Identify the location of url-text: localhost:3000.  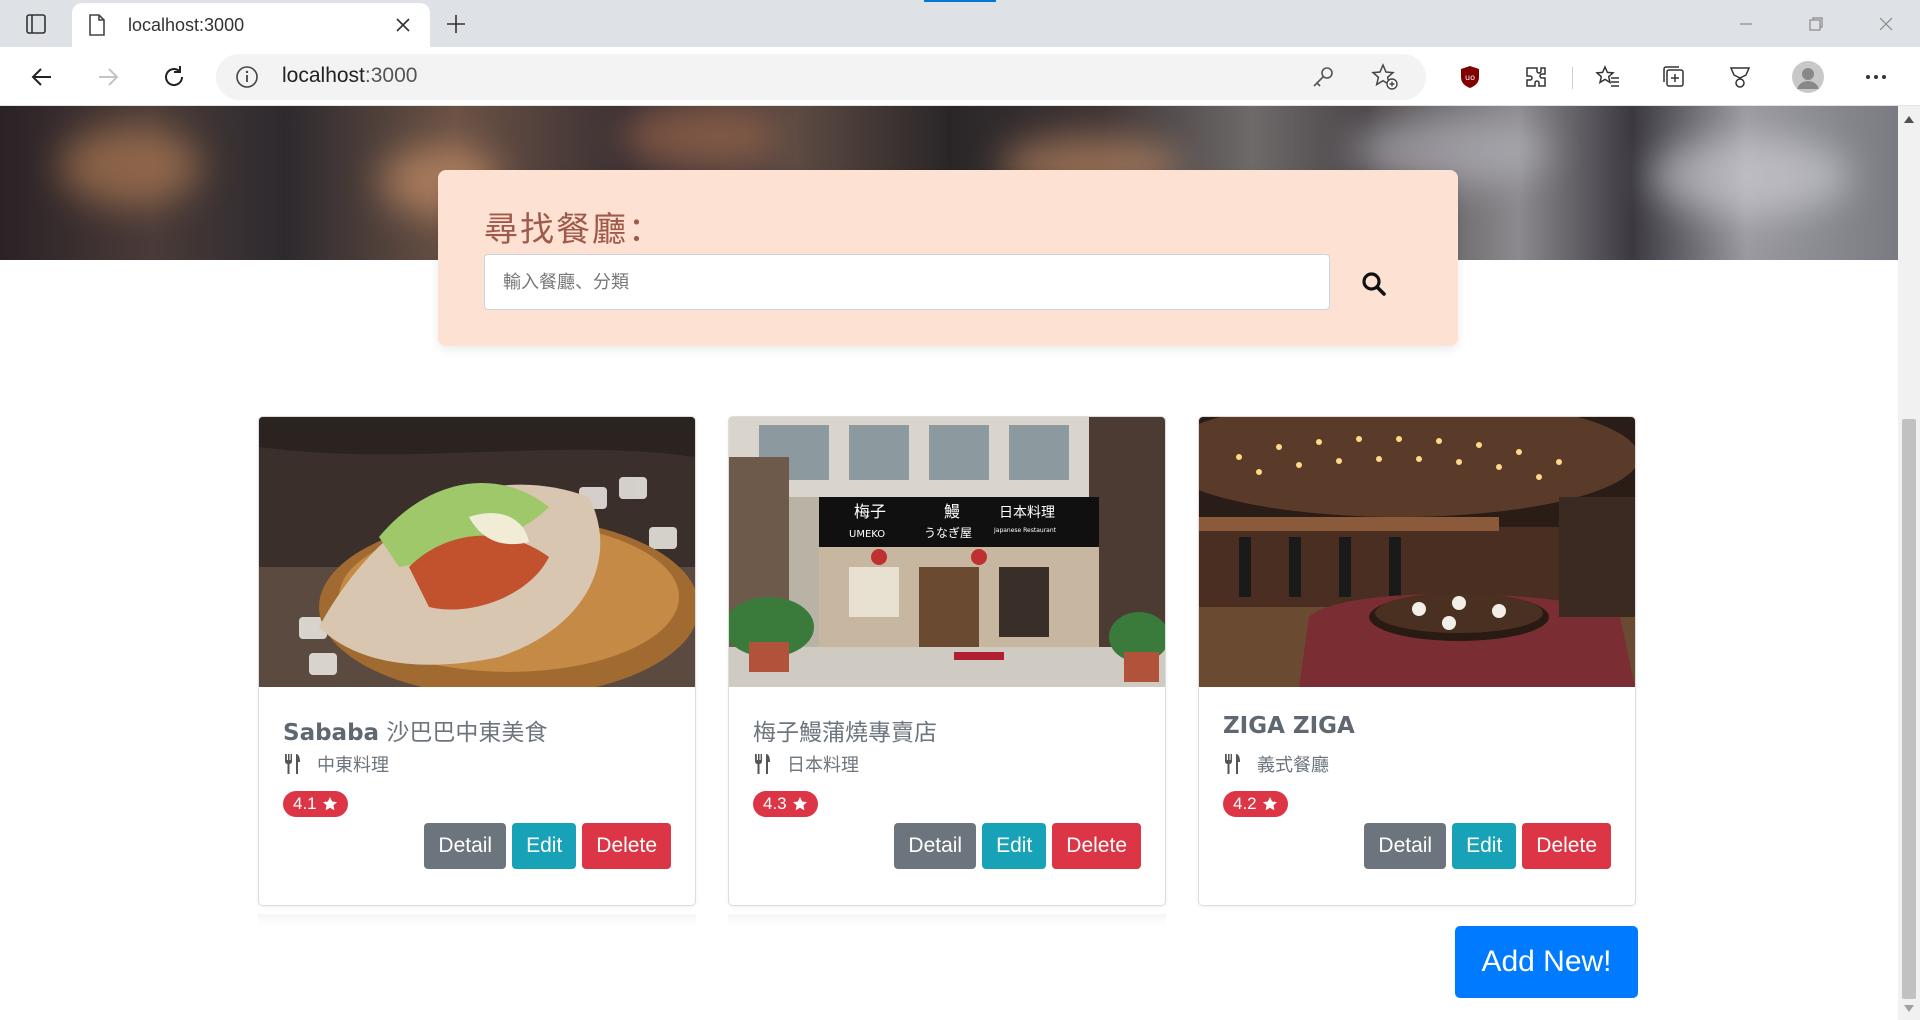
(349, 76).